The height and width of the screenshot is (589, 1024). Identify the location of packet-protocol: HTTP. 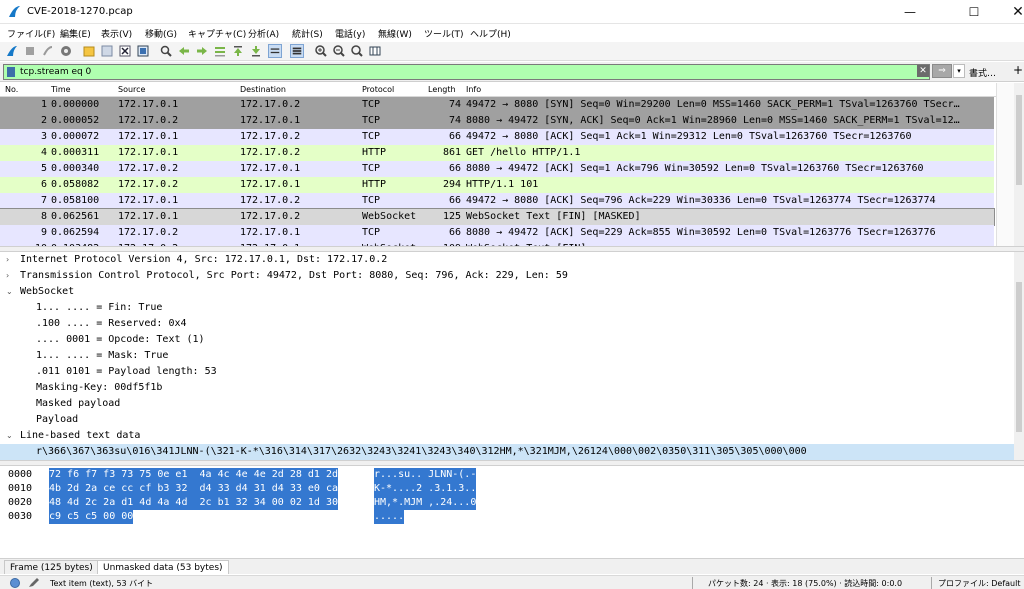
(374, 184).